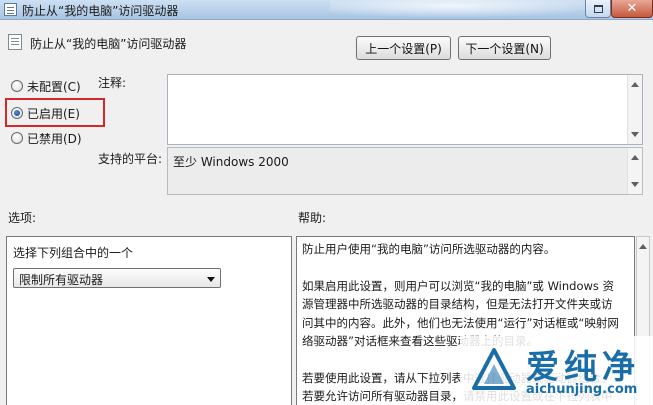 This screenshot has width=653, height=405. I want to click on comment-scrollbar, so click(634, 109).